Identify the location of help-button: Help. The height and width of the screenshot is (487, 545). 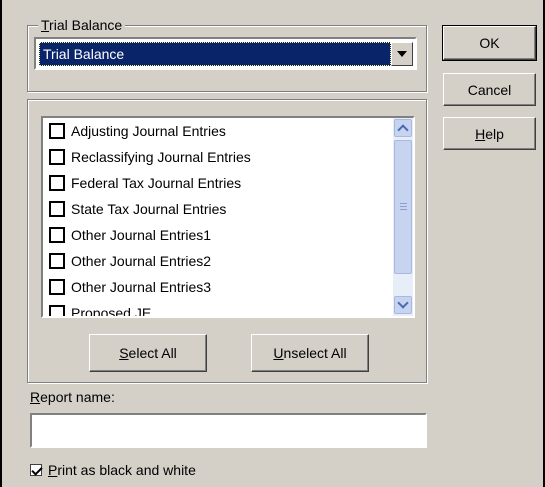
(489, 133).